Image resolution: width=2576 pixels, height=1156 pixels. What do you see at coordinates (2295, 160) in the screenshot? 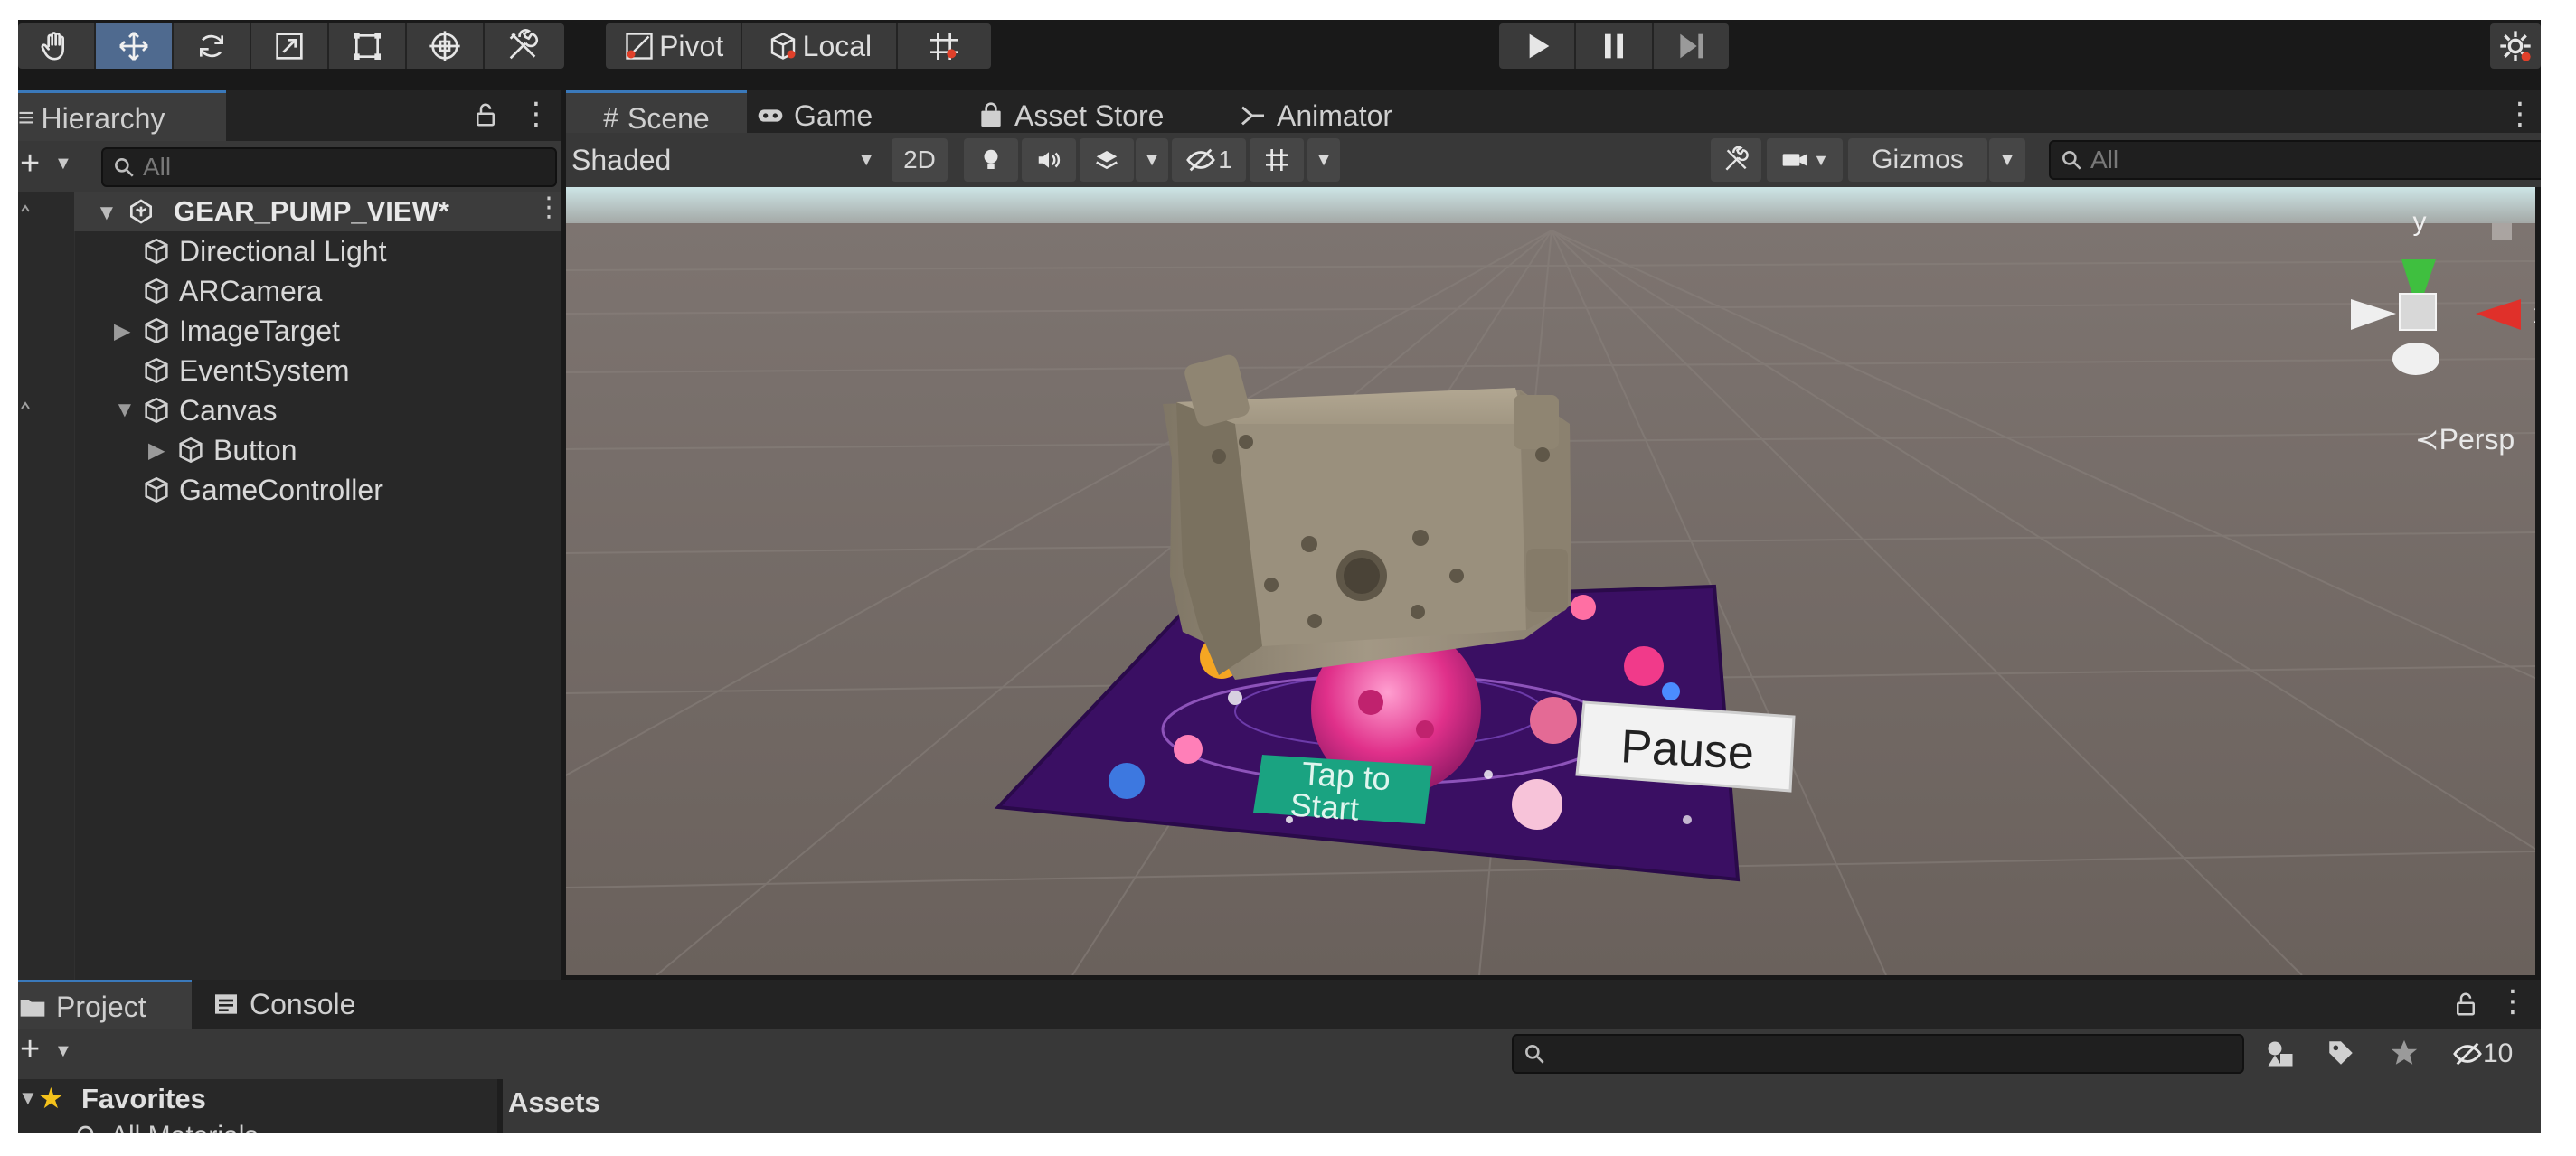
I see `scene-search-input: All` at bounding box center [2295, 160].